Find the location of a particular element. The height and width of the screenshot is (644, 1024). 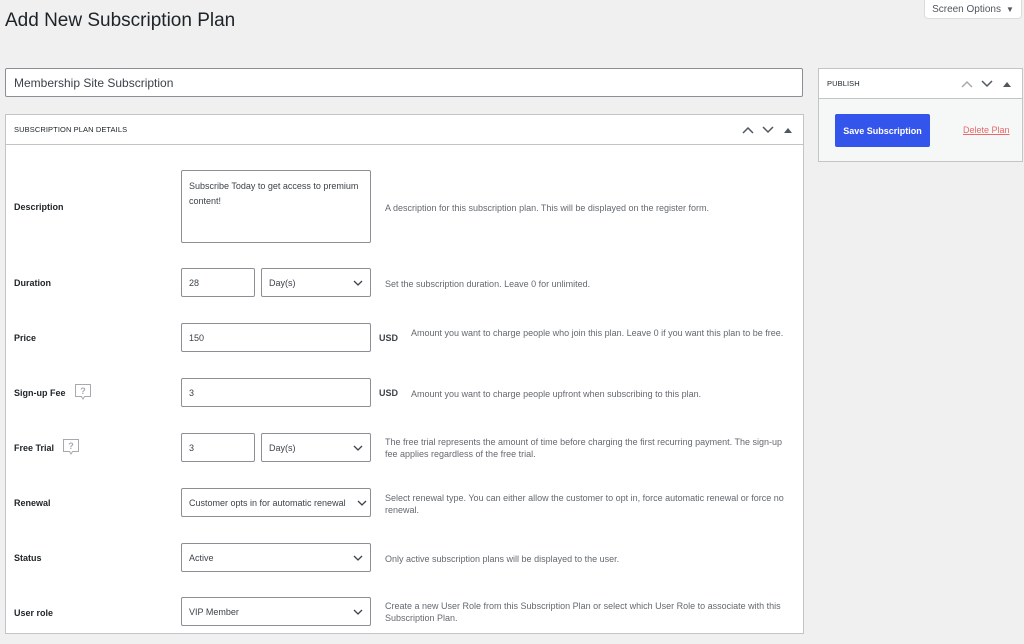

duration-unit-select: Day(s) is located at coordinates (316, 282).